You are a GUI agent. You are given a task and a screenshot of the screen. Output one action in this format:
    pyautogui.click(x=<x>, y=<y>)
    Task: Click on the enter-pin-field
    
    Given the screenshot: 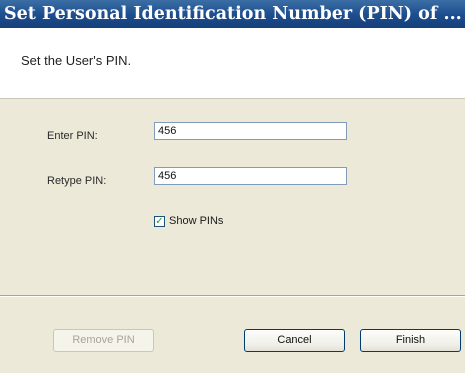 What is the action you would take?
    pyautogui.click(x=250, y=131)
    